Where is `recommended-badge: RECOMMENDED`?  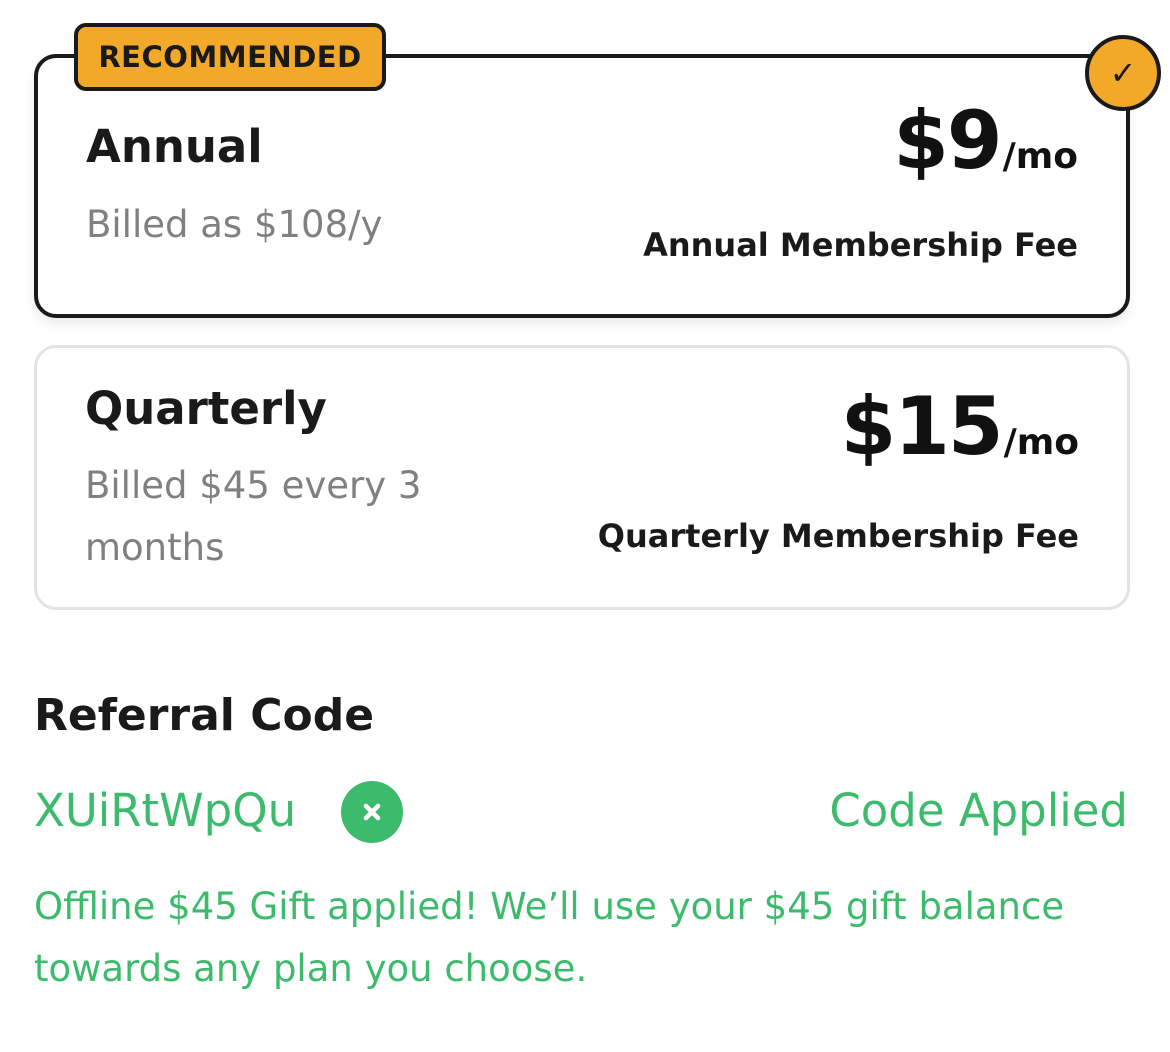
recommended-badge: RECOMMENDED is located at coordinates (230, 57).